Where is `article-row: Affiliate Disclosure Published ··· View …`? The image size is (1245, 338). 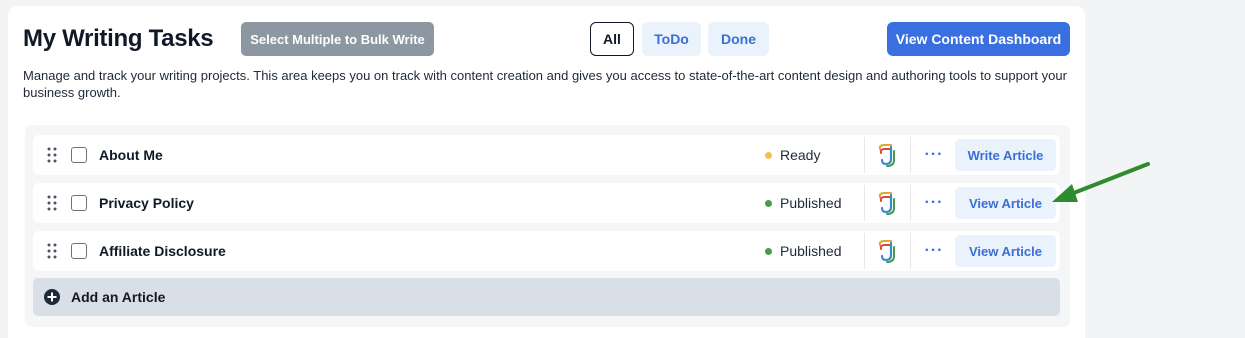
article-row: Affiliate Disclosure Published ··· View … is located at coordinates (546, 251).